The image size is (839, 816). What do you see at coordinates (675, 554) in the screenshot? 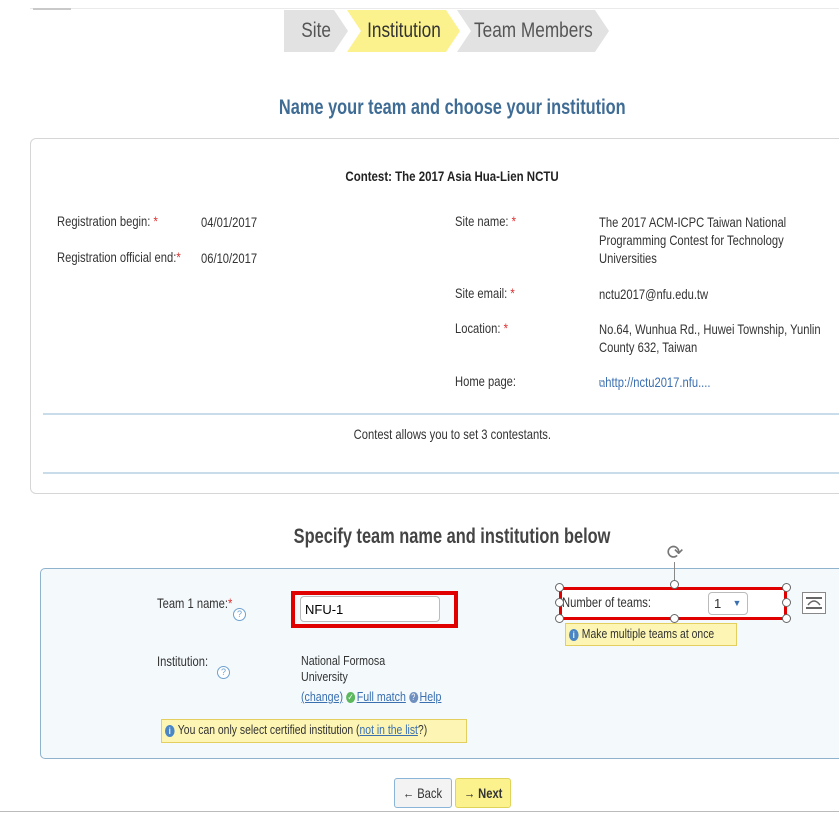
I see `rotate-icon: ⟳` at bounding box center [675, 554].